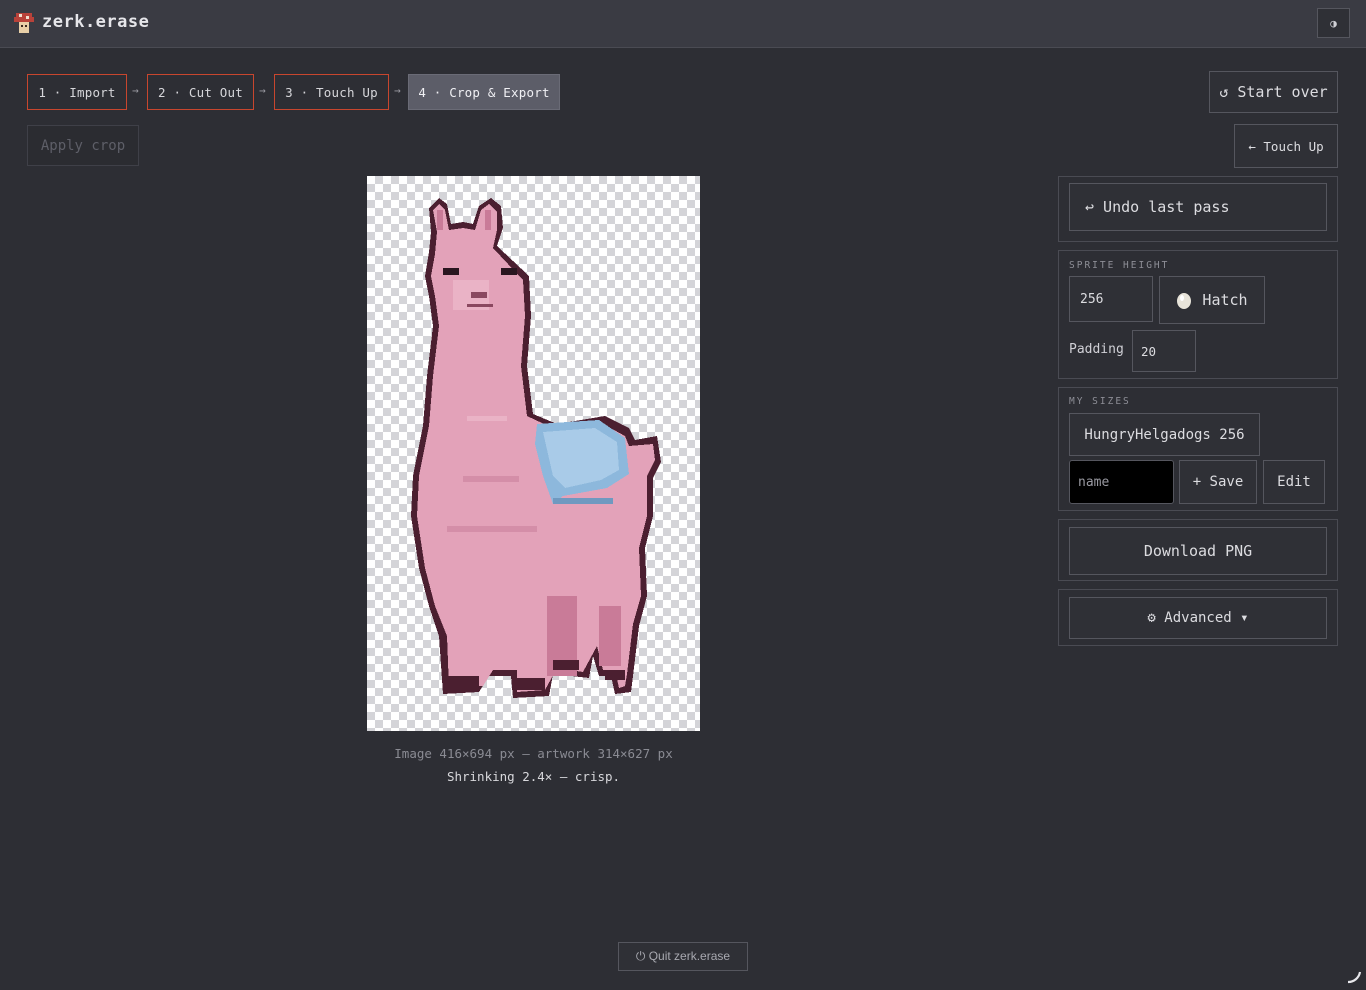 This screenshot has height=990, width=1366. I want to click on step-touch-up: 3 · Touch Up, so click(331, 92).